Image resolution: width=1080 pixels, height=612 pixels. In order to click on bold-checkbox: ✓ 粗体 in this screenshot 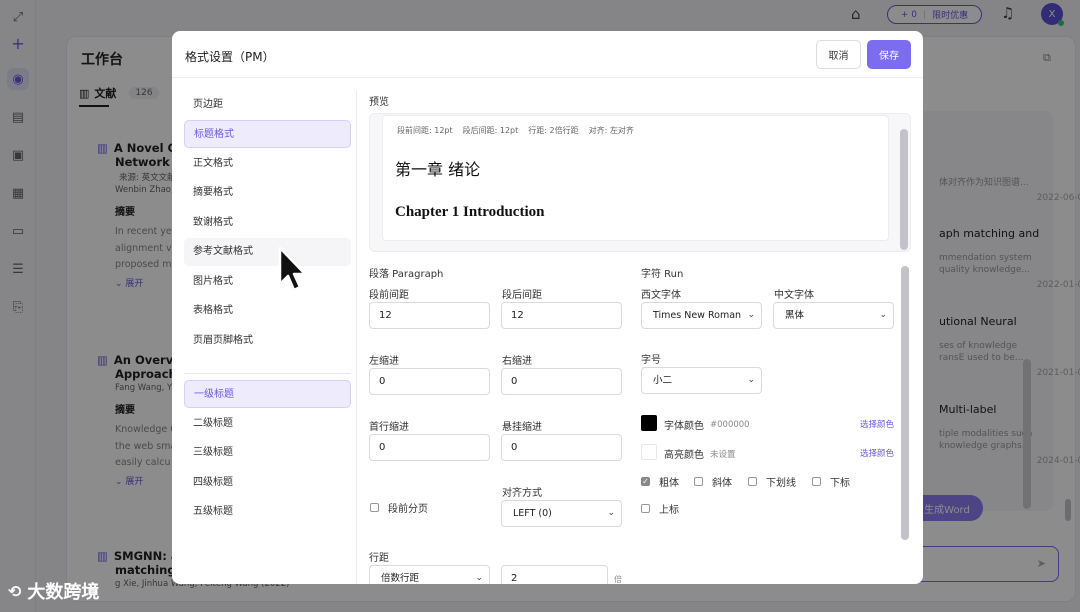, I will do `click(660, 481)`.